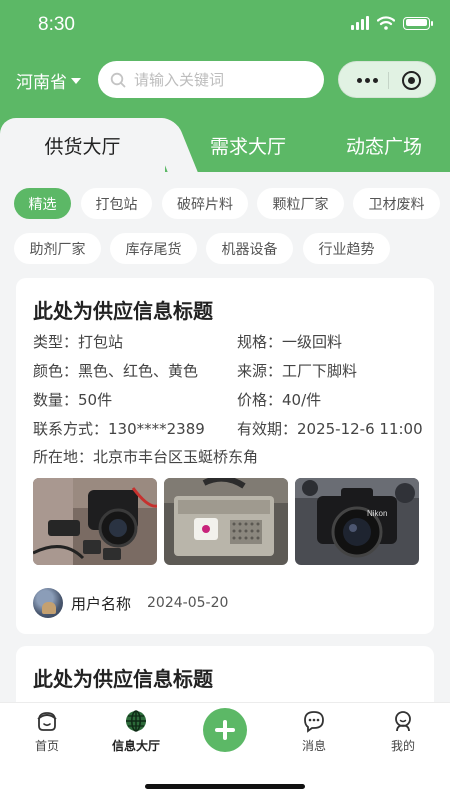  I want to click on search-box, so click(211, 79).